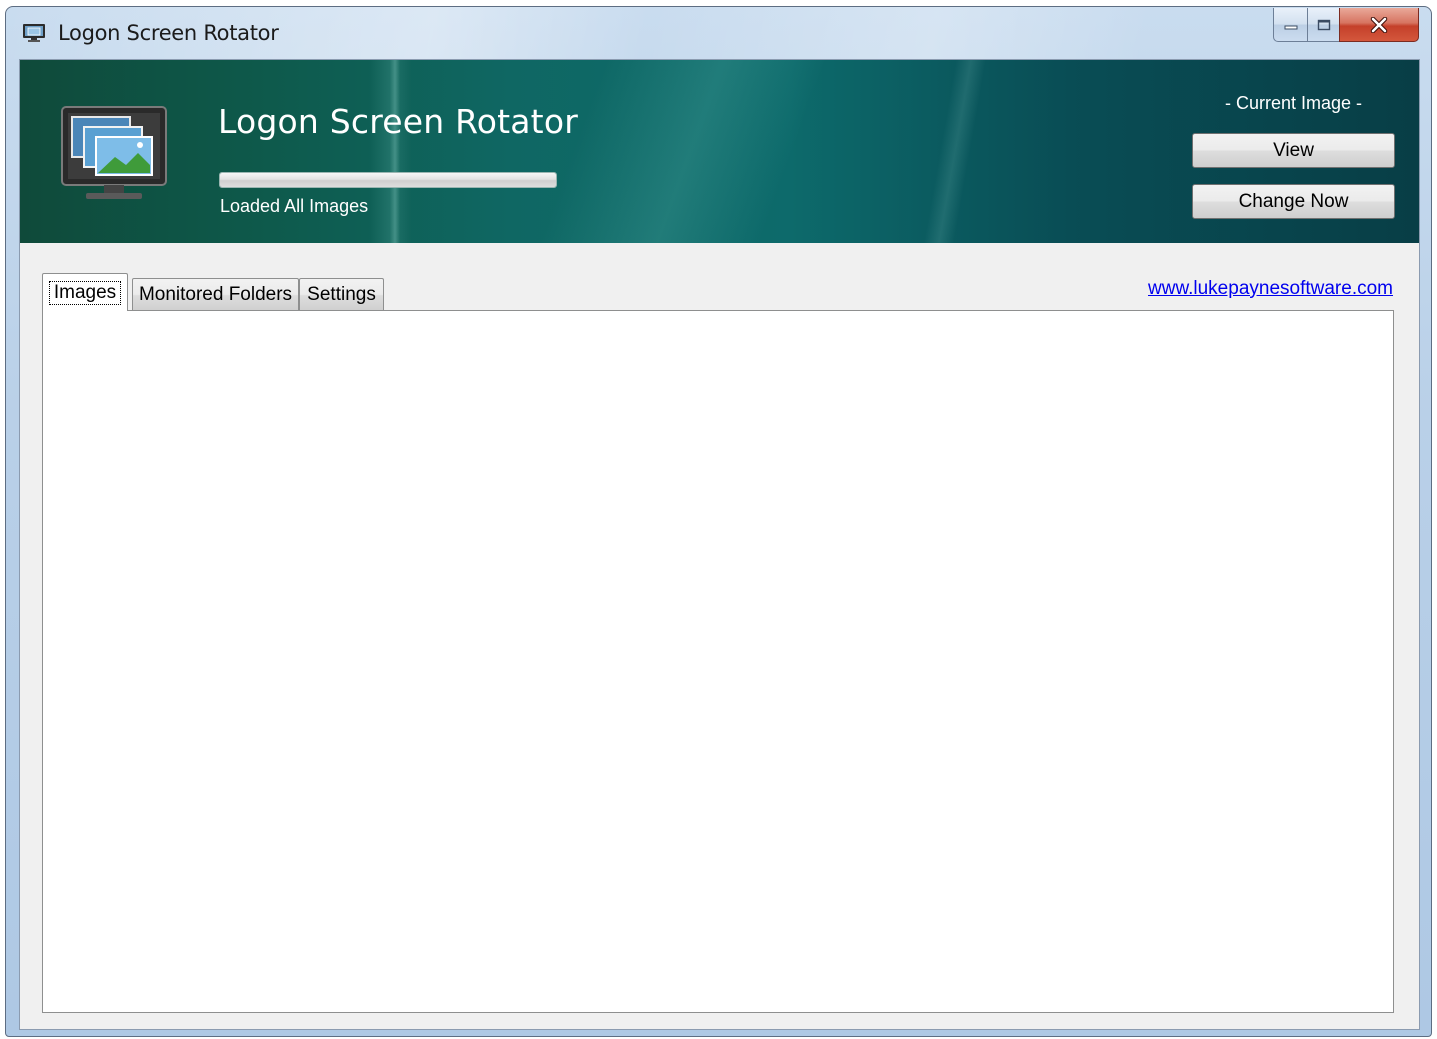 The width and height of the screenshot is (1437, 1039). I want to click on status-text: Loaded All Images, so click(294, 206).